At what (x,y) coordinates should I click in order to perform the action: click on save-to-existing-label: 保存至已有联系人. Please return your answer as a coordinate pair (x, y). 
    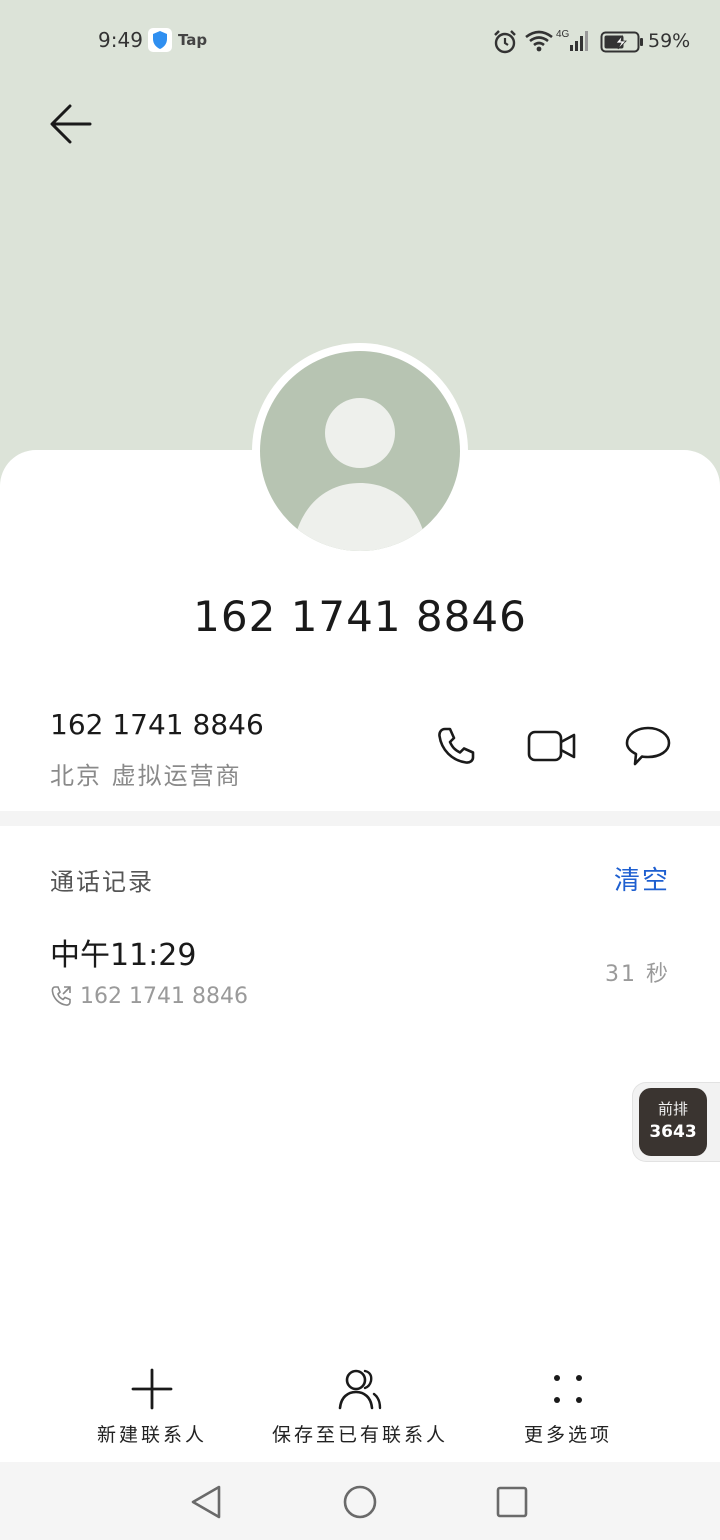
    Looking at the image, I should click on (359, 1435).